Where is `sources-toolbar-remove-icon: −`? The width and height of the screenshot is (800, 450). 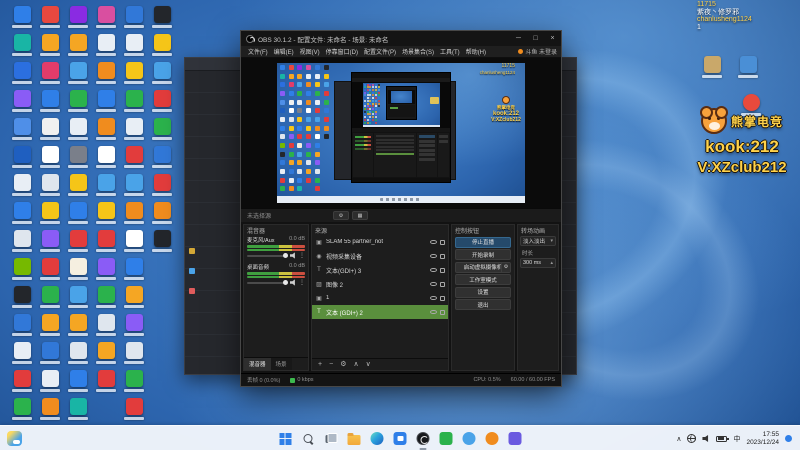
sources-toolbar-remove-icon: − is located at coordinates (331, 365).